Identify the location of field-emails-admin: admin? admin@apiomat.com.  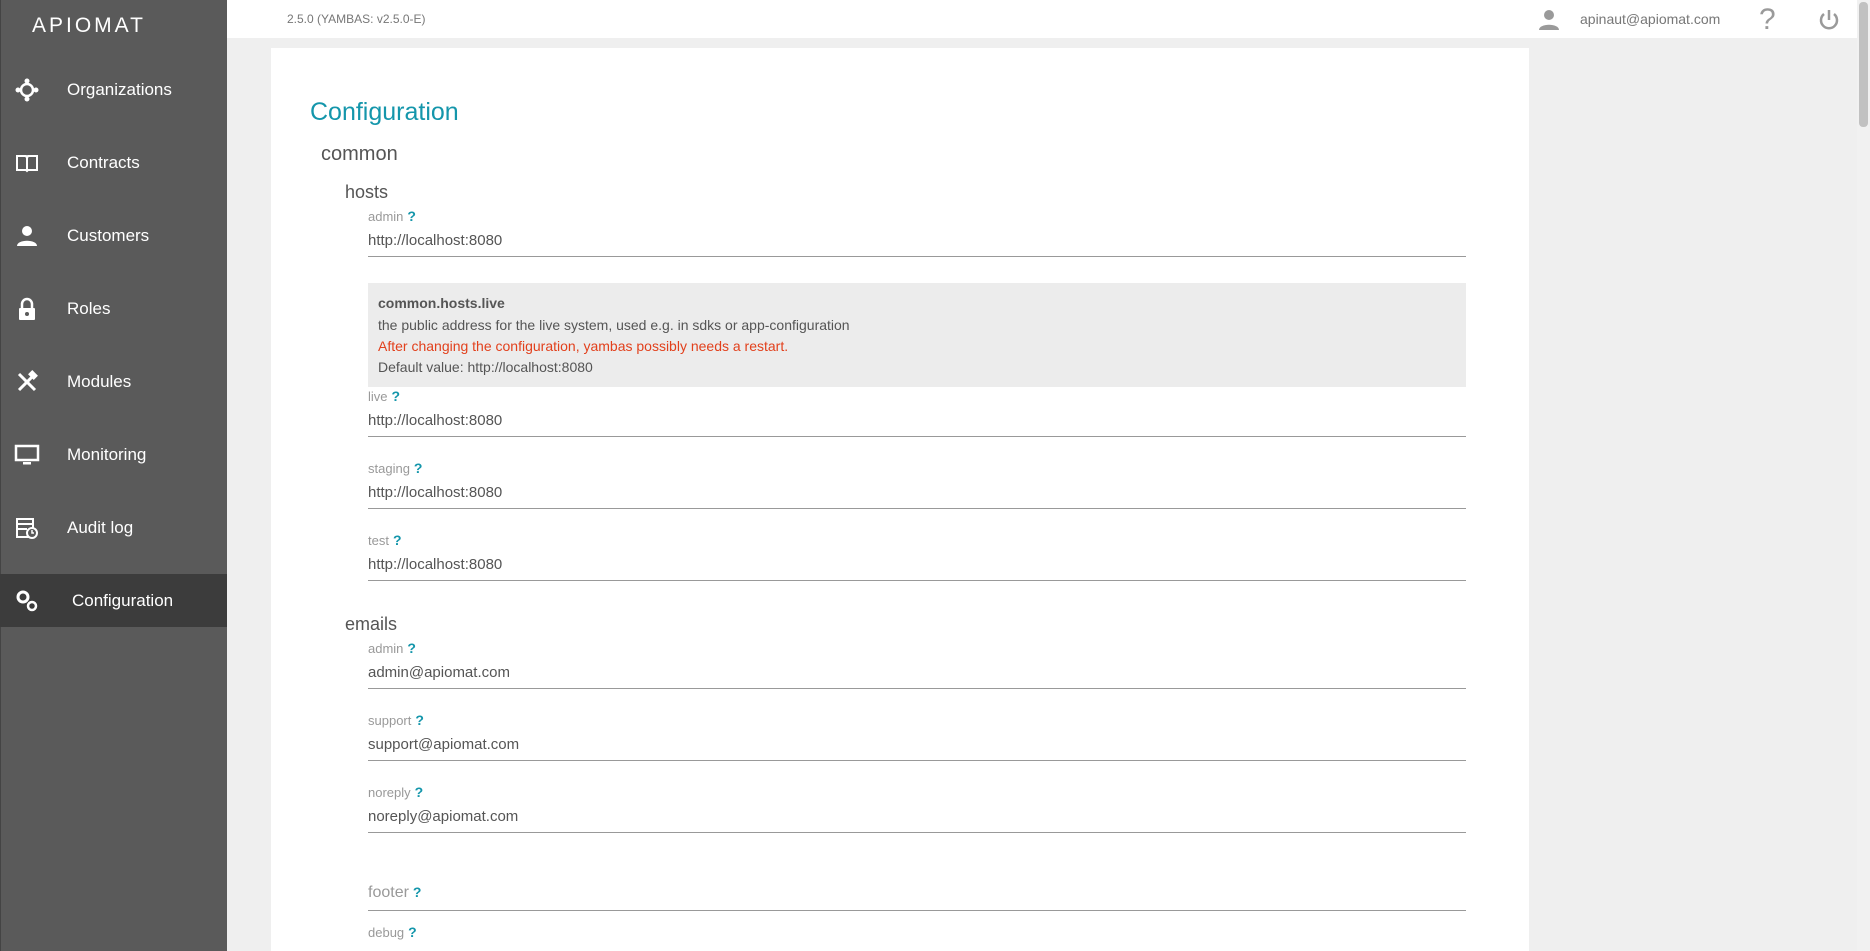
(917, 664).